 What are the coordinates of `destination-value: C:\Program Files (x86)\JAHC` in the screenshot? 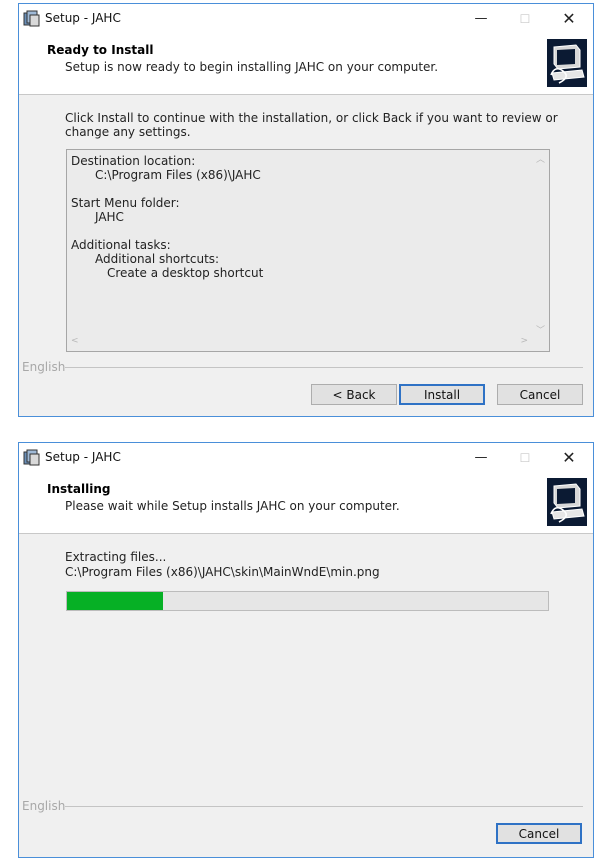 It's located at (178, 175).